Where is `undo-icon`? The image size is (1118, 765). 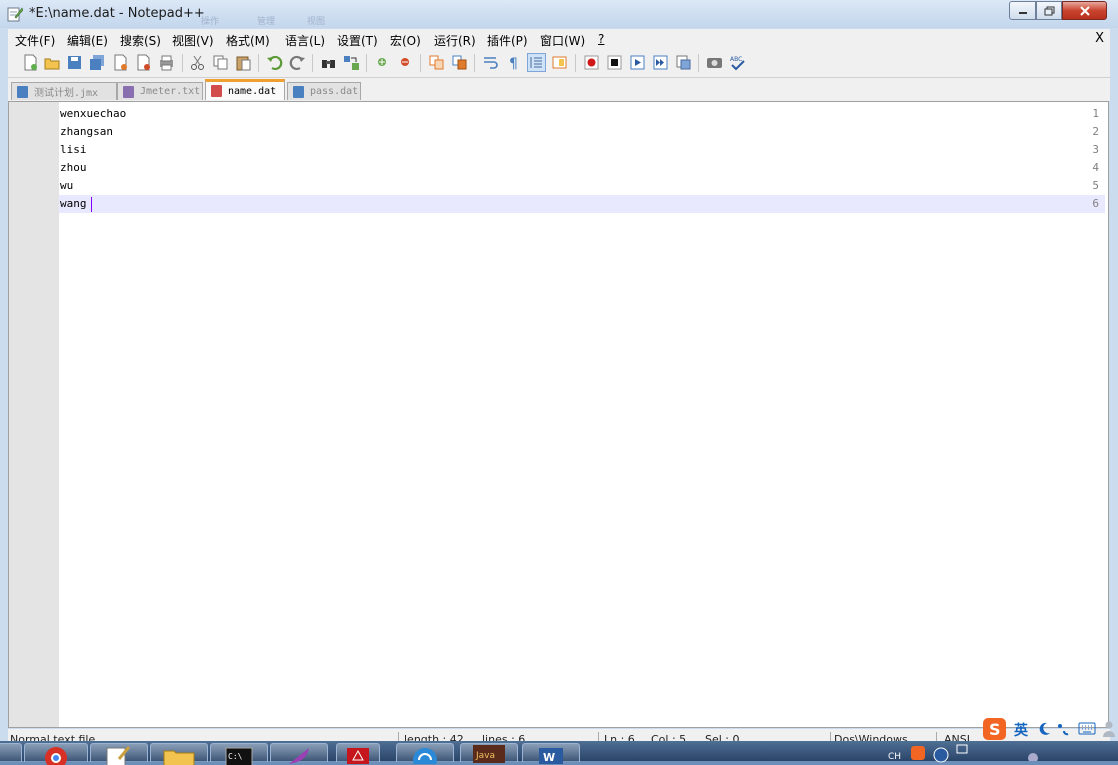
undo-icon is located at coordinates (274, 62).